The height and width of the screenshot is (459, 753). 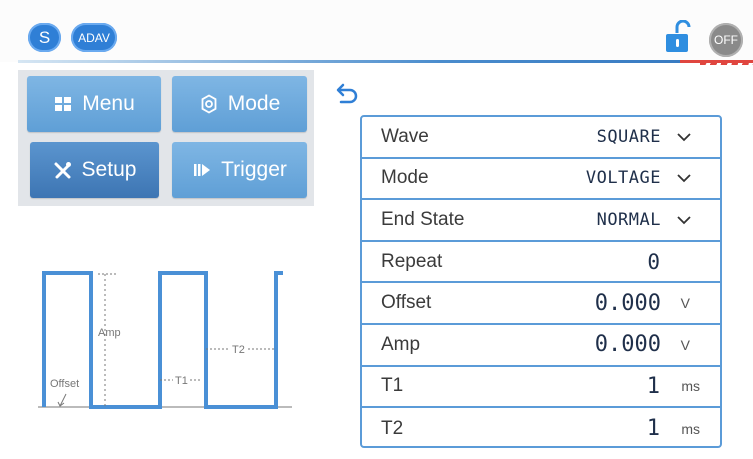 I want to click on header-divider, so click(x=370, y=61).